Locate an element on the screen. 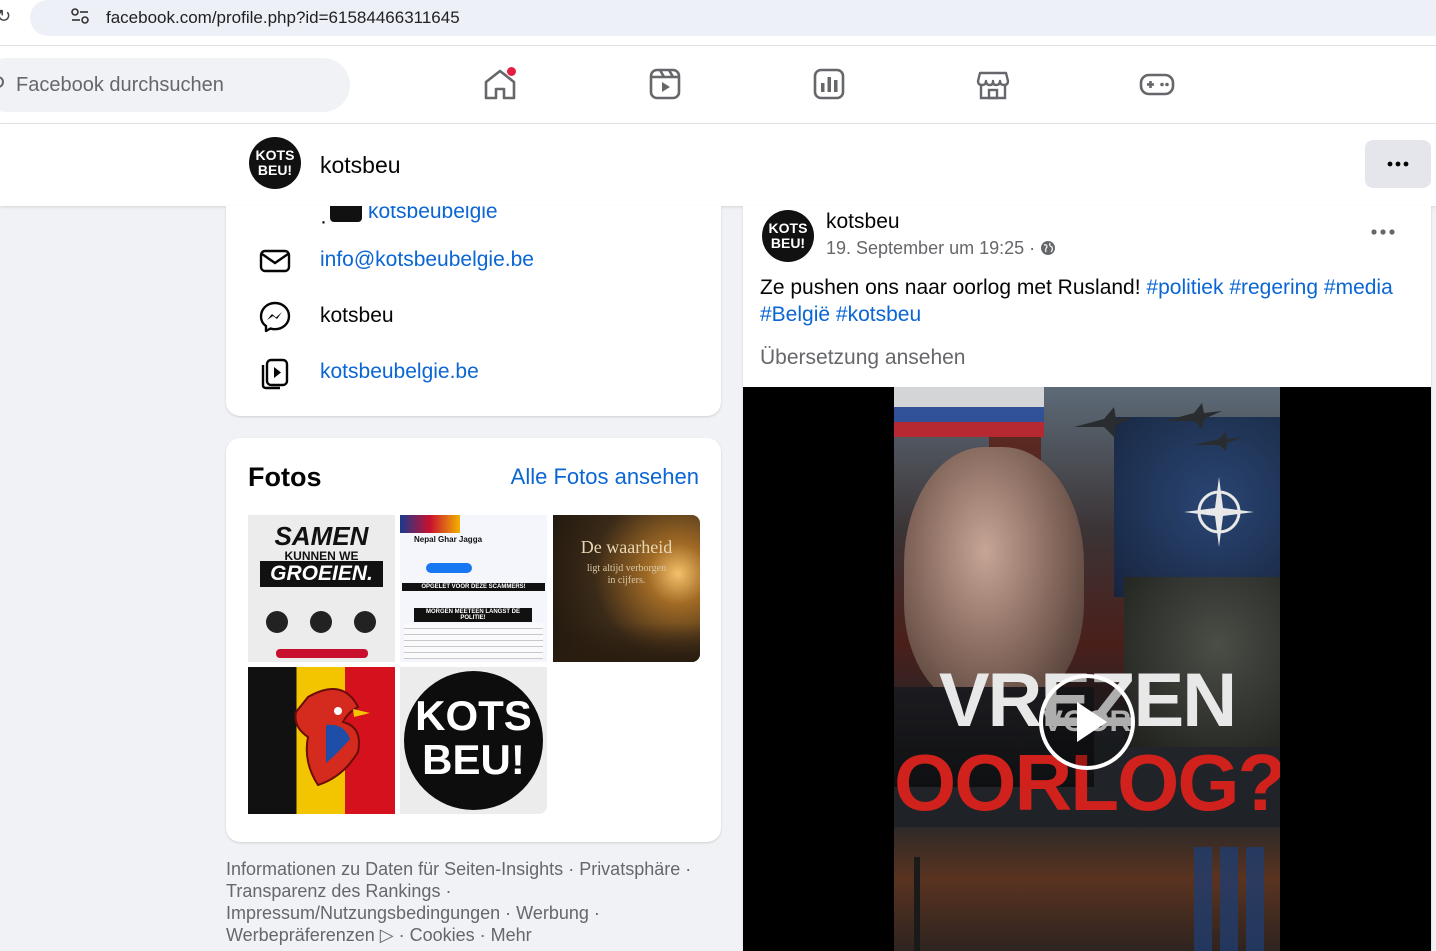 This screenshot has width=1436, height=951. messenger-icon is located at coordinates (275, 317).